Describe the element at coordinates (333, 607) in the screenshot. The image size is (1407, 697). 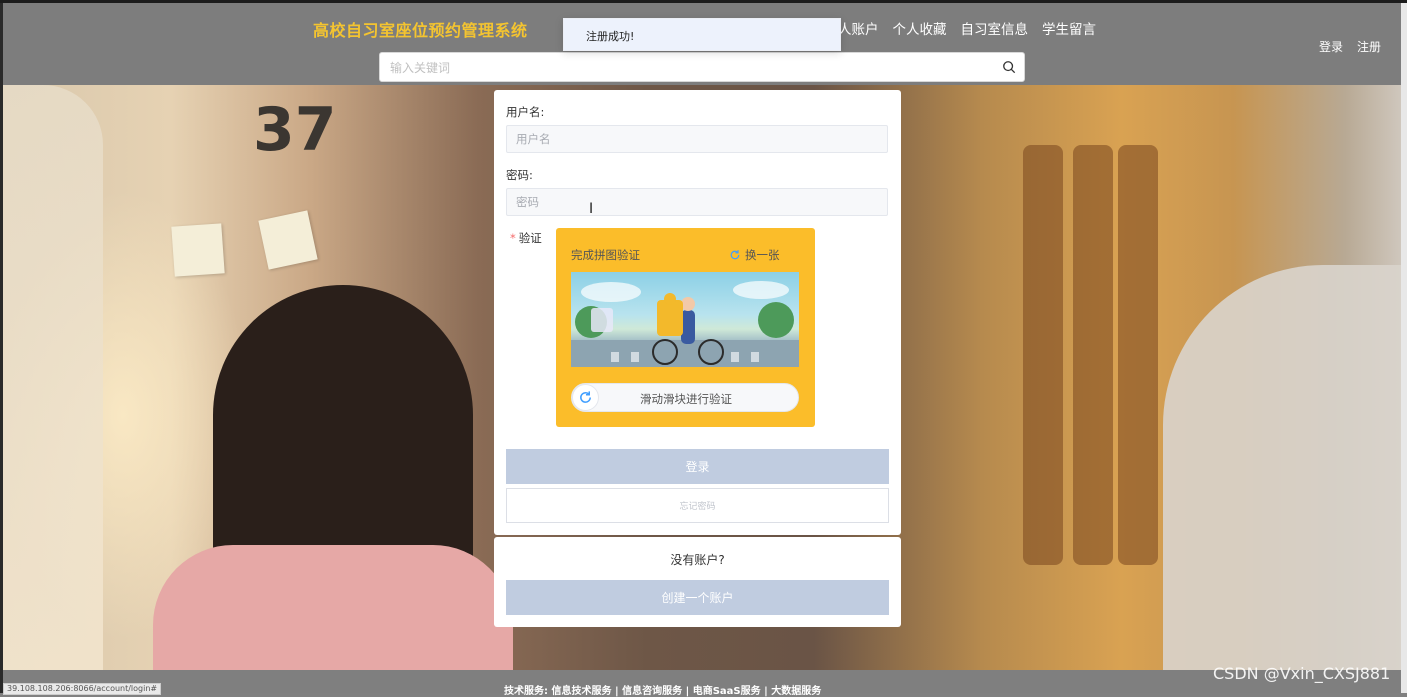
I see `person-hoodie` at that location.